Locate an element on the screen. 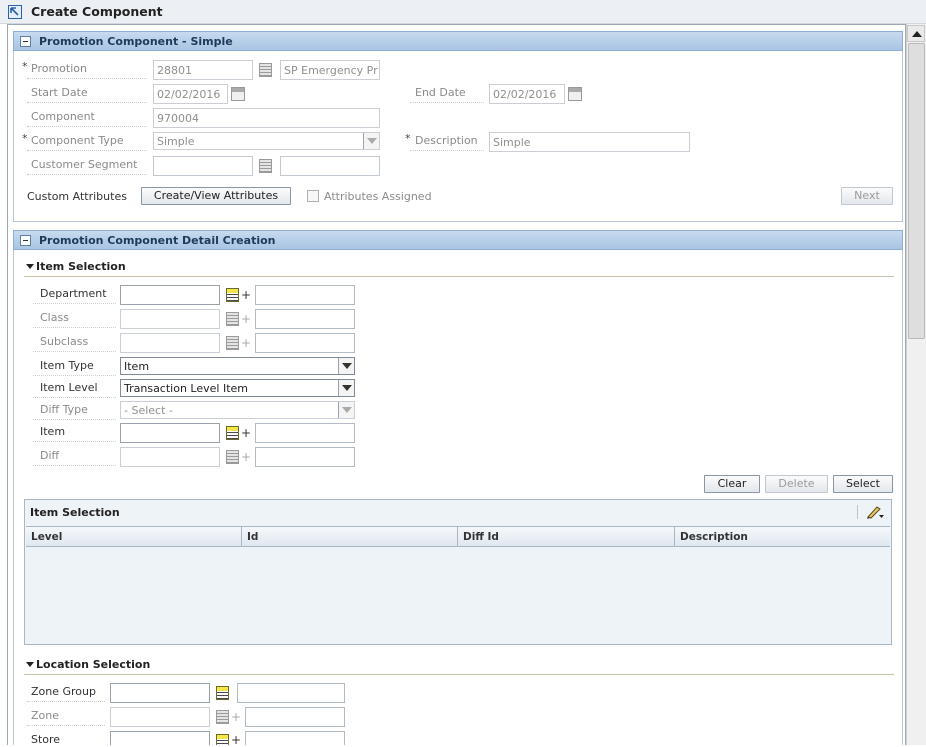 This screenshot has width=926, height=747. diff-field is located at coordinates (170, 457).